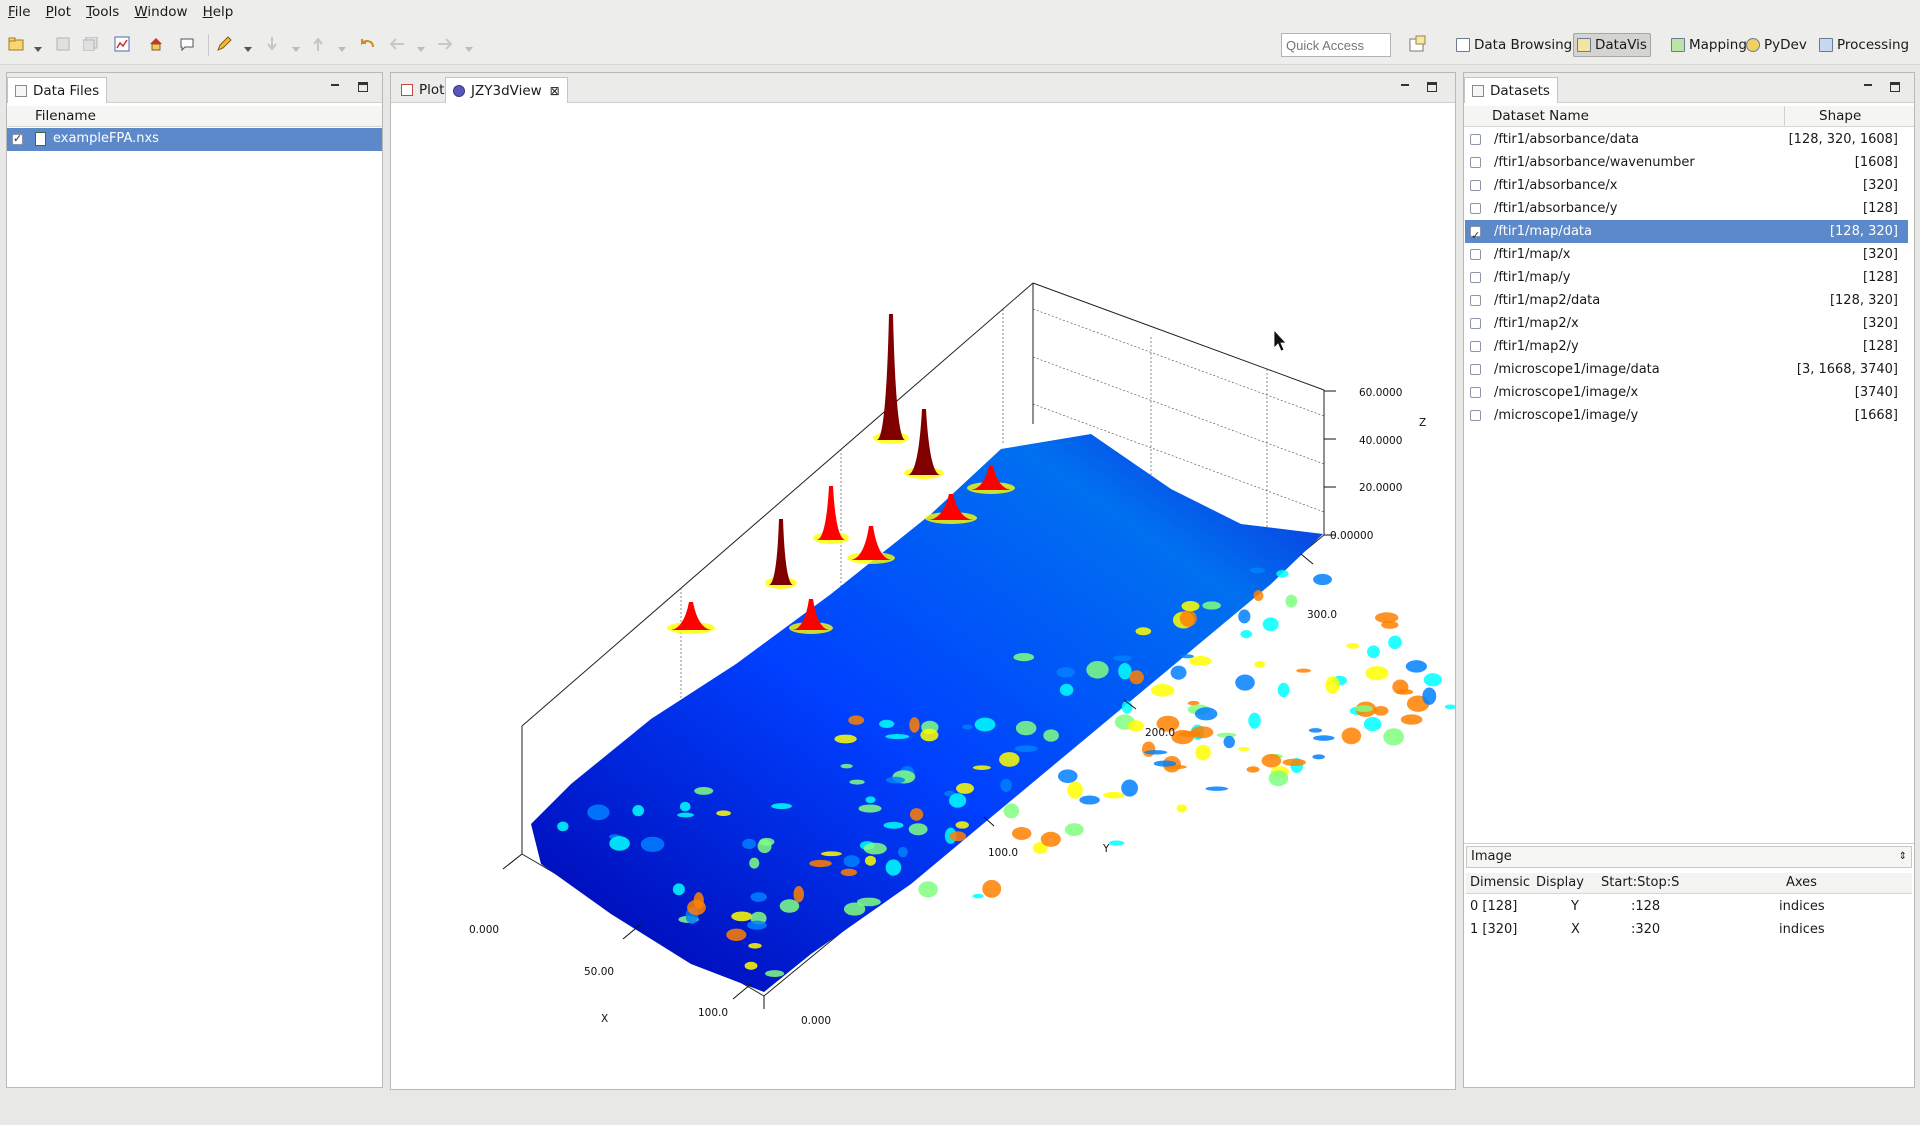  Describe the element at coordinates (224, 44) in the screenshot. I see `pen-icon` at that location.